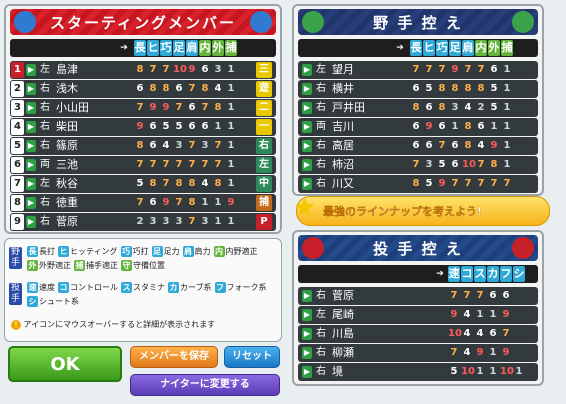  I want to click on lineup-row: 6 ▶ 両三池 7 7 7 7 7 7 7 1 左, so click(143, 165).